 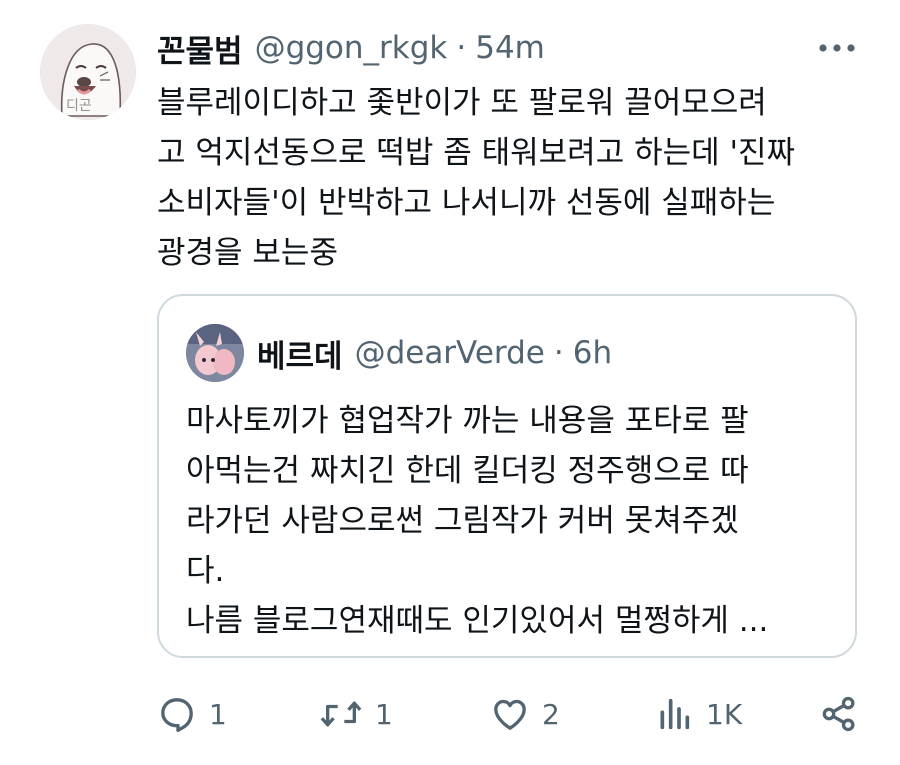 I want to click on tweet-header: 꼰물범 @ggon_rkgk · 54m, so click(x=351, y=48).